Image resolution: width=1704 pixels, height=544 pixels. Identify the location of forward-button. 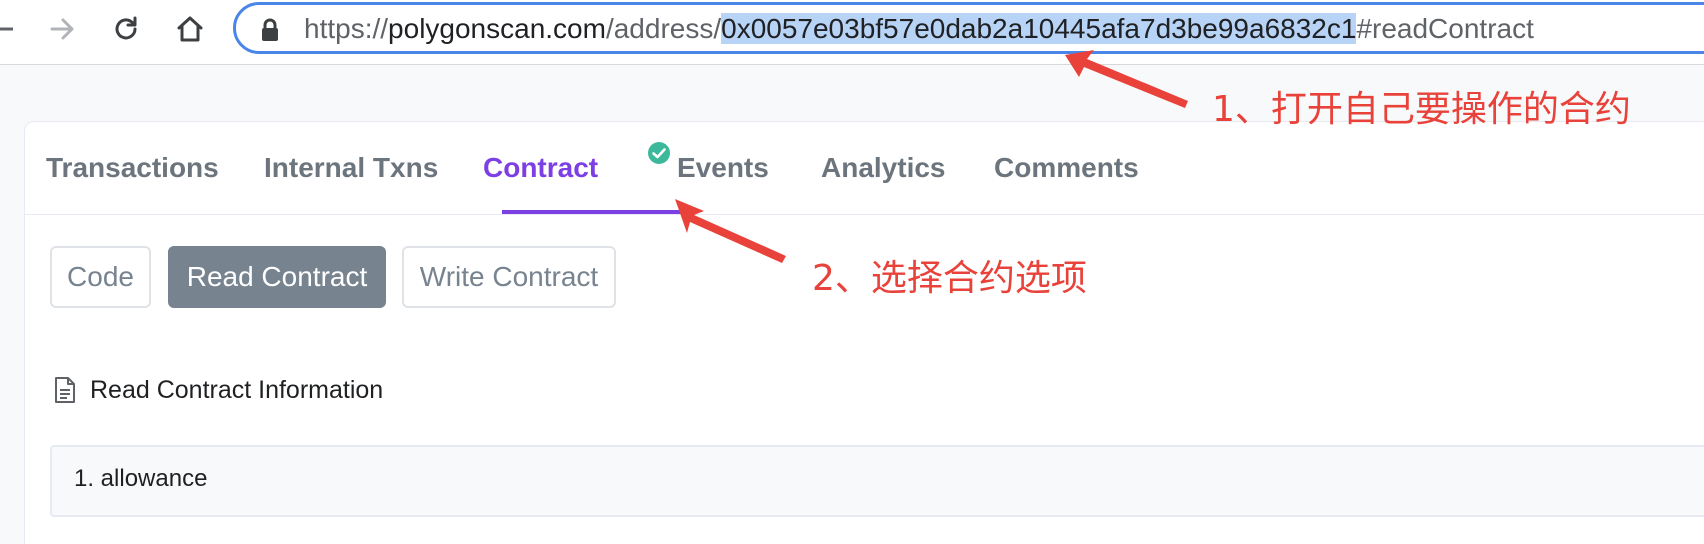
(63, 29).